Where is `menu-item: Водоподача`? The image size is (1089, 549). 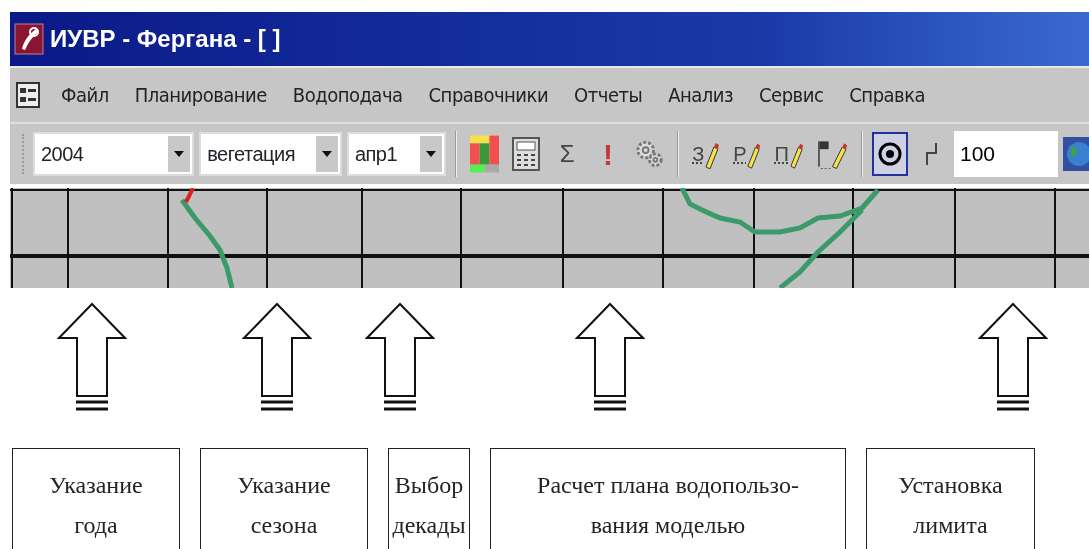 menu-item: Водоподача is located at coordinates (347, 95).